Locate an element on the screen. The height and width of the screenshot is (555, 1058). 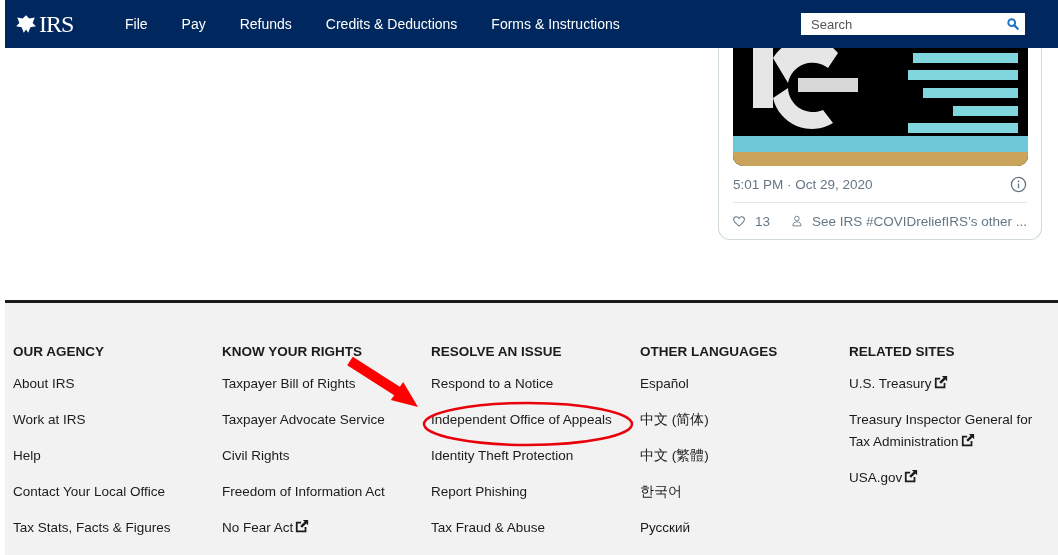
footer-link: 한국어 is located at coordinates (735, 492).